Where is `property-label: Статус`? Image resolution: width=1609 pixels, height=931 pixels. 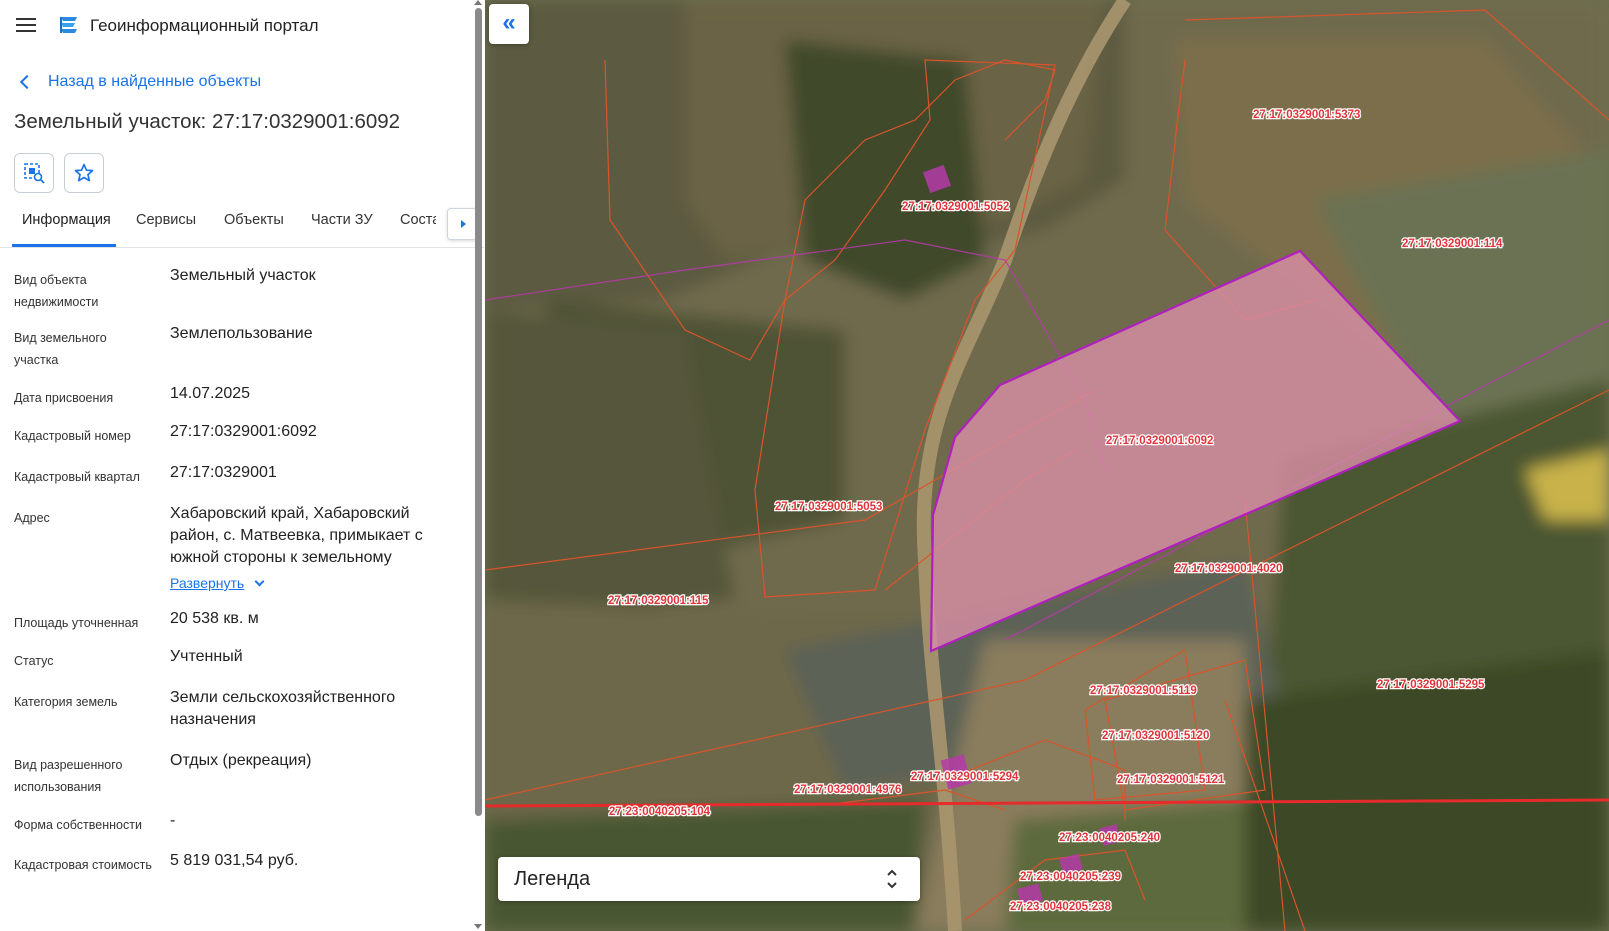 property-label: Статус is located at coordinates (34, 661).